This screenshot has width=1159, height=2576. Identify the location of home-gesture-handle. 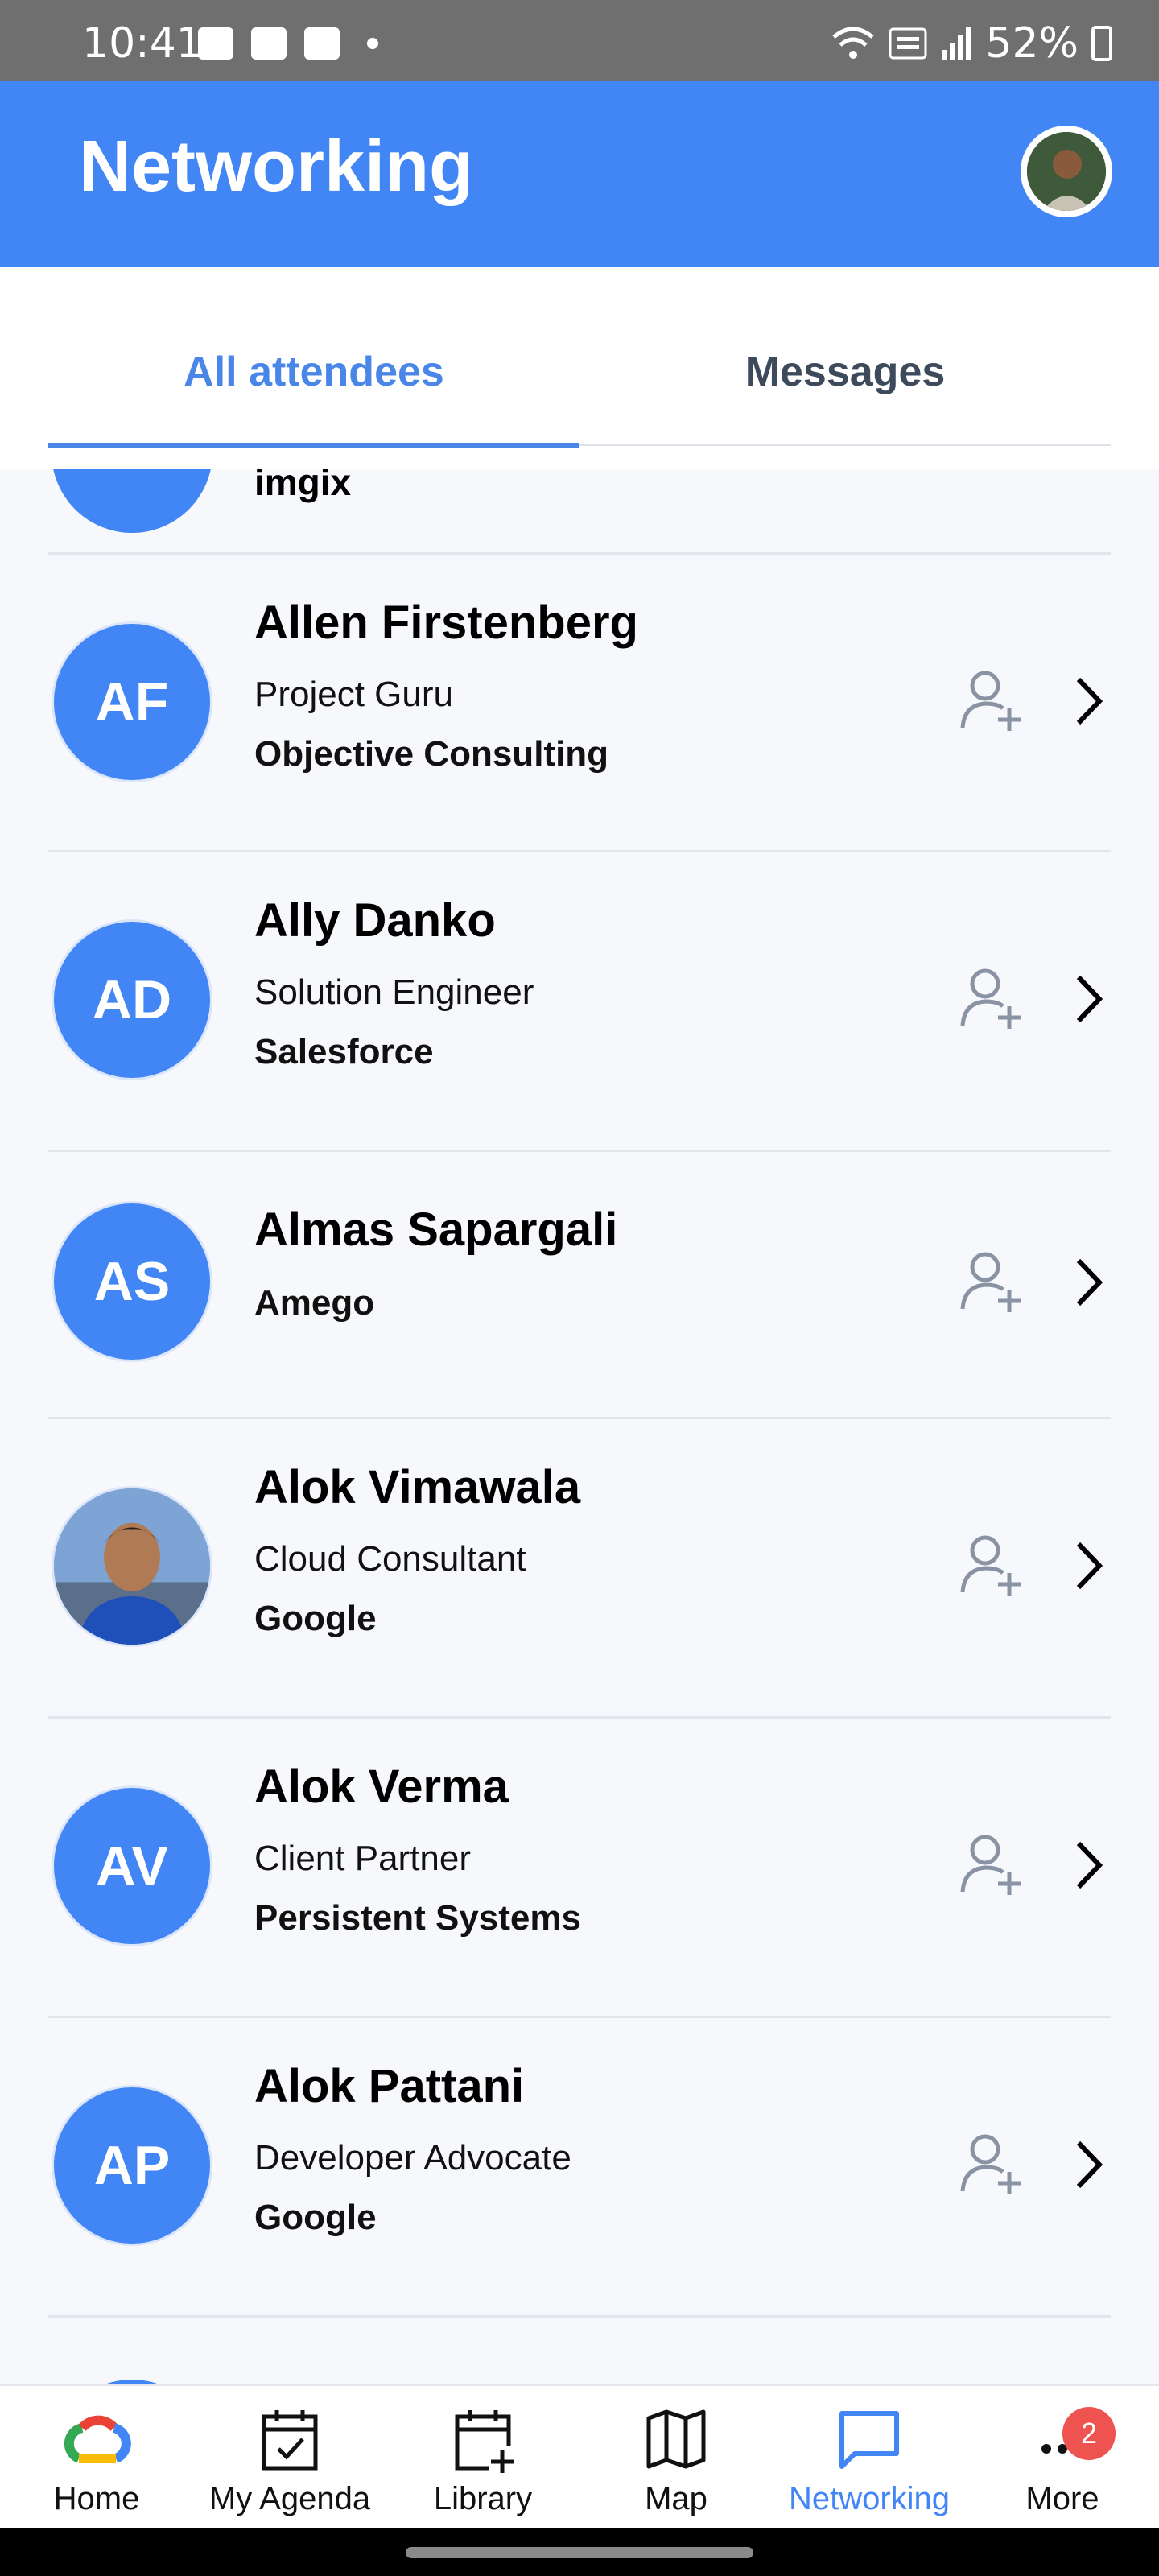
(579, 2552).